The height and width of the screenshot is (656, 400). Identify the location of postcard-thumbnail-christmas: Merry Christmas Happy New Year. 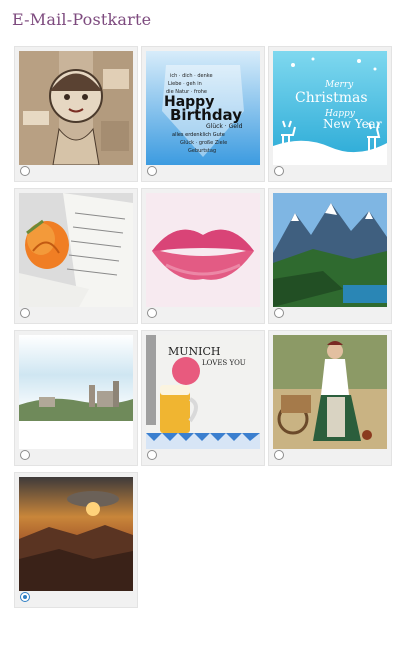
(330, 108).